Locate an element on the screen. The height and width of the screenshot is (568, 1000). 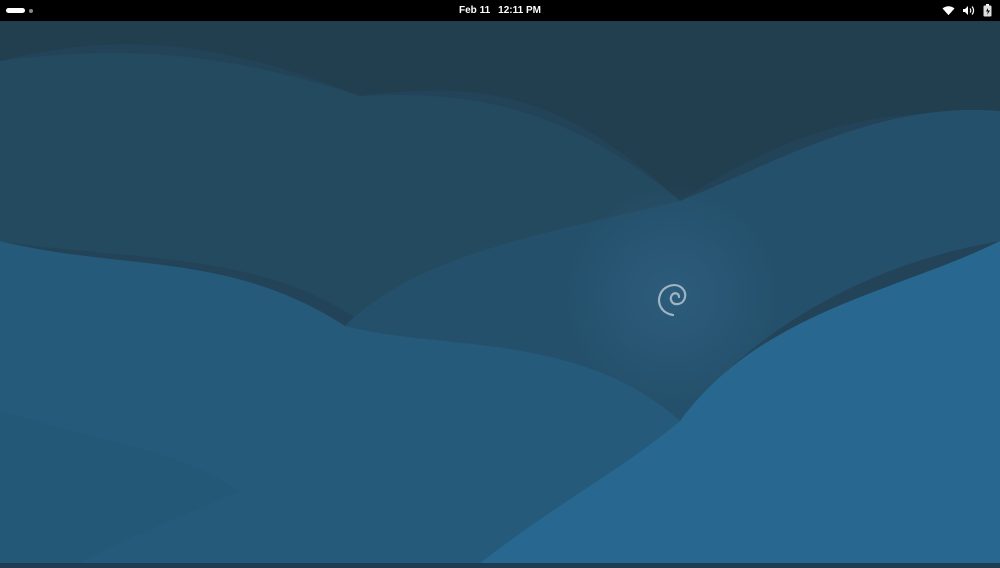
top-bar: Feb 11 12:11 PM is located at coordinates (500, 10).